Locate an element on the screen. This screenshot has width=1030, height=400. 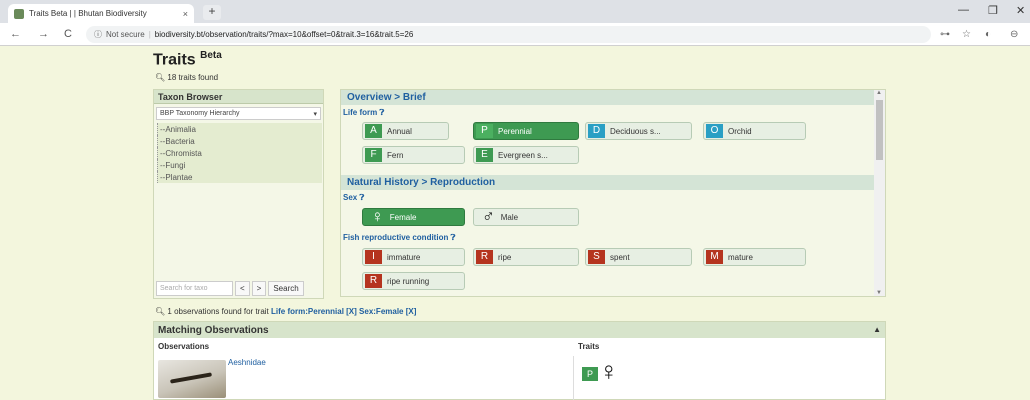
bookmark-star-icon: ☆ is located at coordinates (966, 34).